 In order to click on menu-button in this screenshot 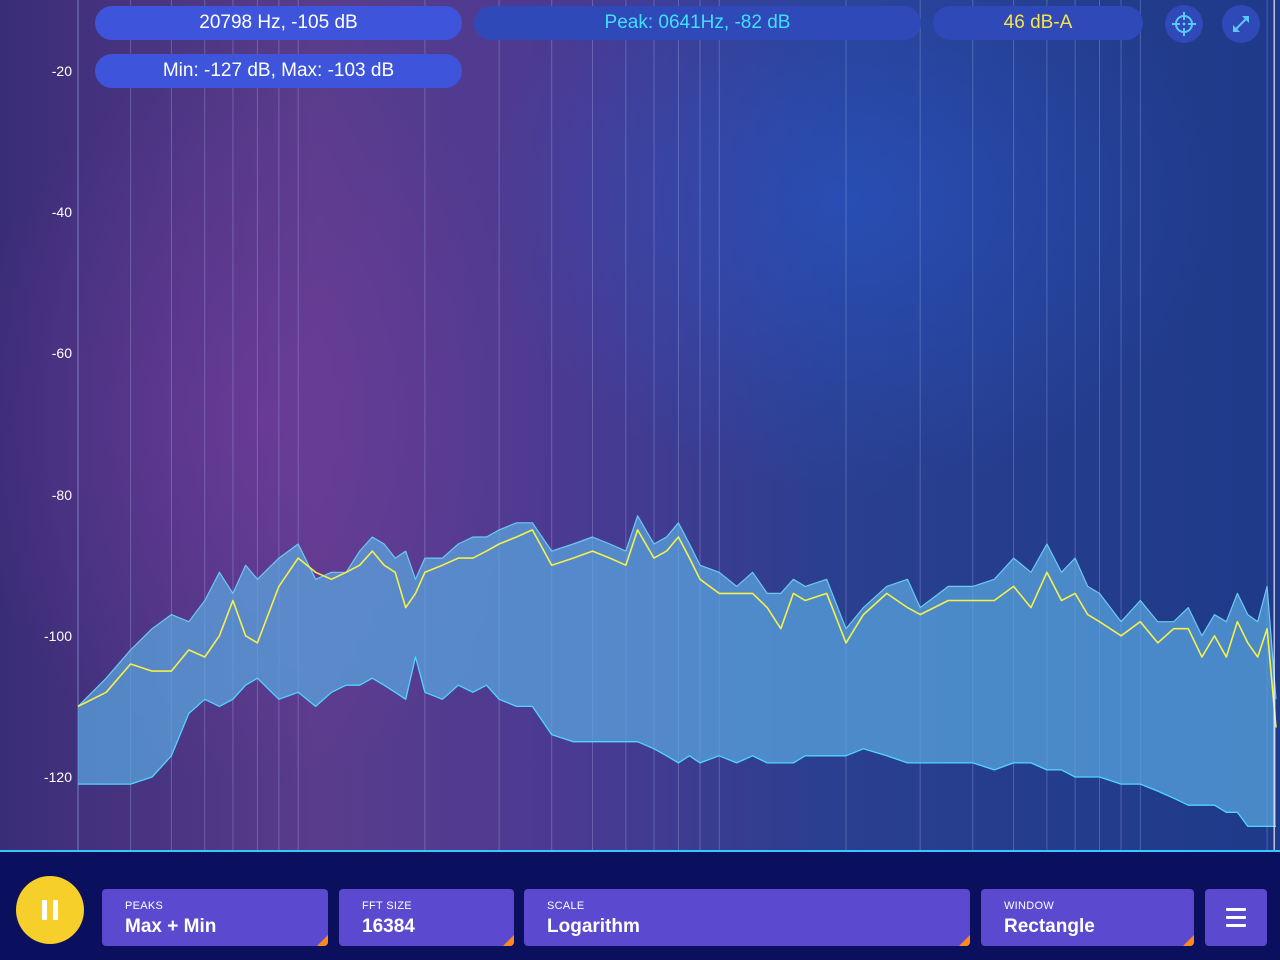, I will do `click(1236, 917)`.